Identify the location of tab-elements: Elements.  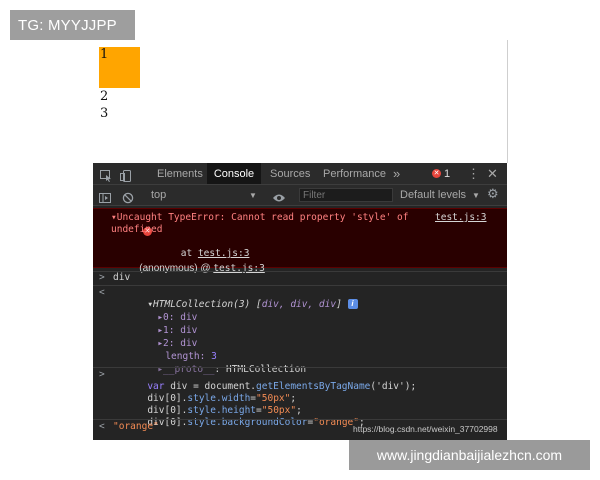
(180, 173).